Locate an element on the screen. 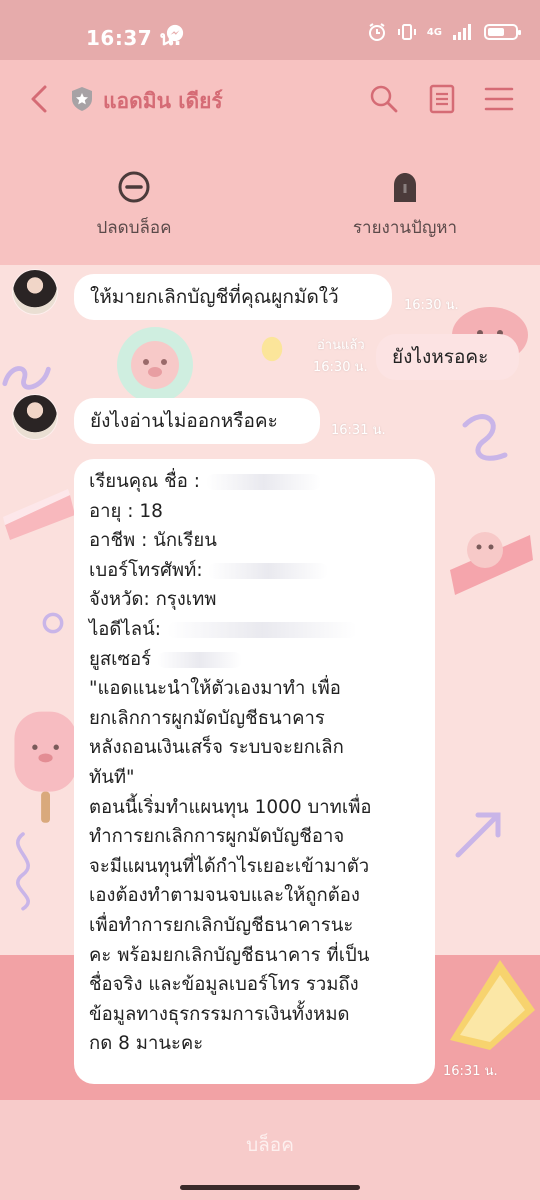 This screenshot has height=1200, width=540. message-line: ชื่อจริง และข้อมูลเบอร์โทร รวมถึง is located at coordinates (224, 985).